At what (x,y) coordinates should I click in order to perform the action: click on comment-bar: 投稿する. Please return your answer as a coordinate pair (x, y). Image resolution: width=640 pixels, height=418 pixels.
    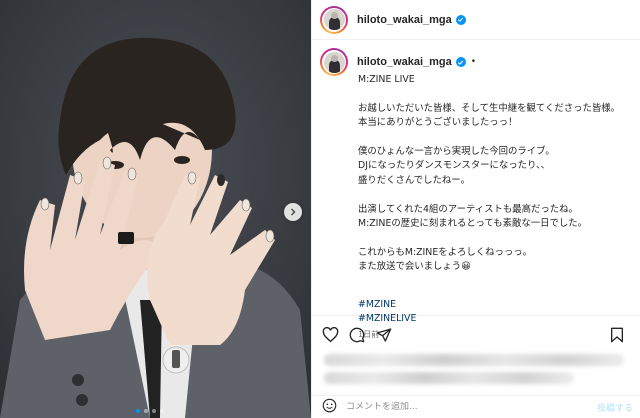
    Looking at the image, I should click on (476, 406).